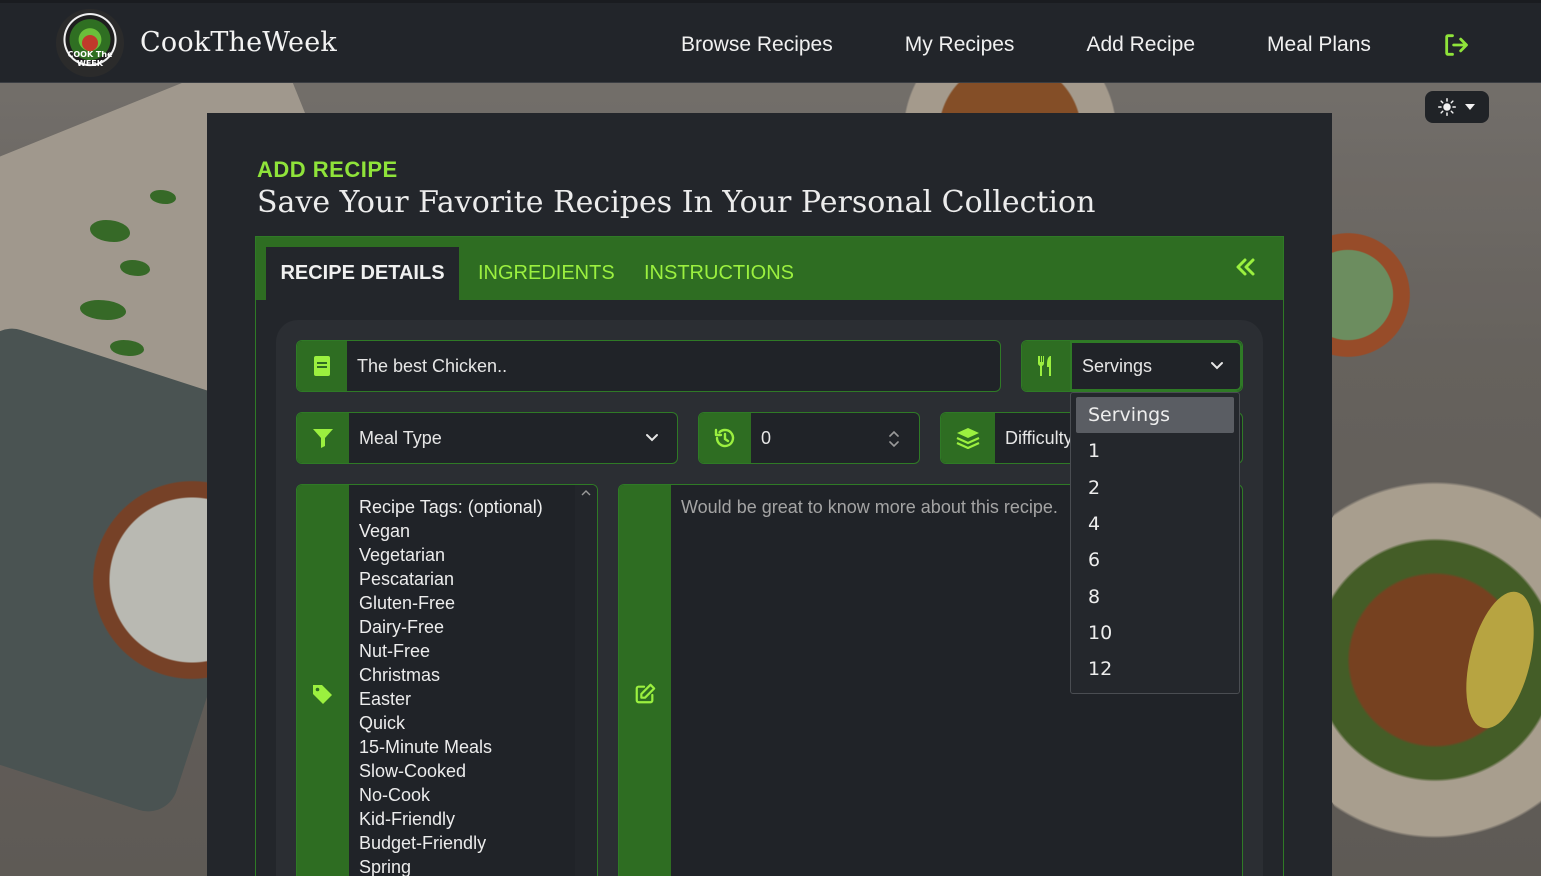  What do you see at coordinates (468, 865) in the screenshot?
I see `tag-option: Spring` at bounding box center [468, 865].